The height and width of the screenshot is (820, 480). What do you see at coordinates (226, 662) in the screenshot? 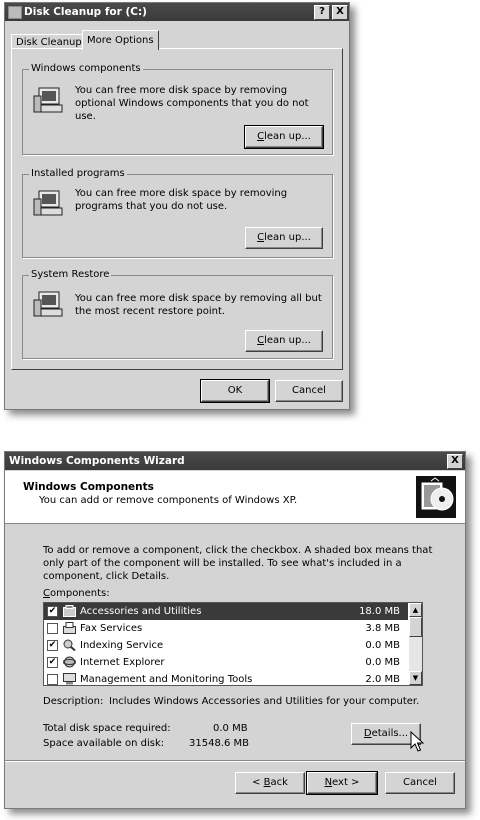
I see `list-item: ✔ Internet Explorer 0.0 MB` at bounding box center [226, 662].